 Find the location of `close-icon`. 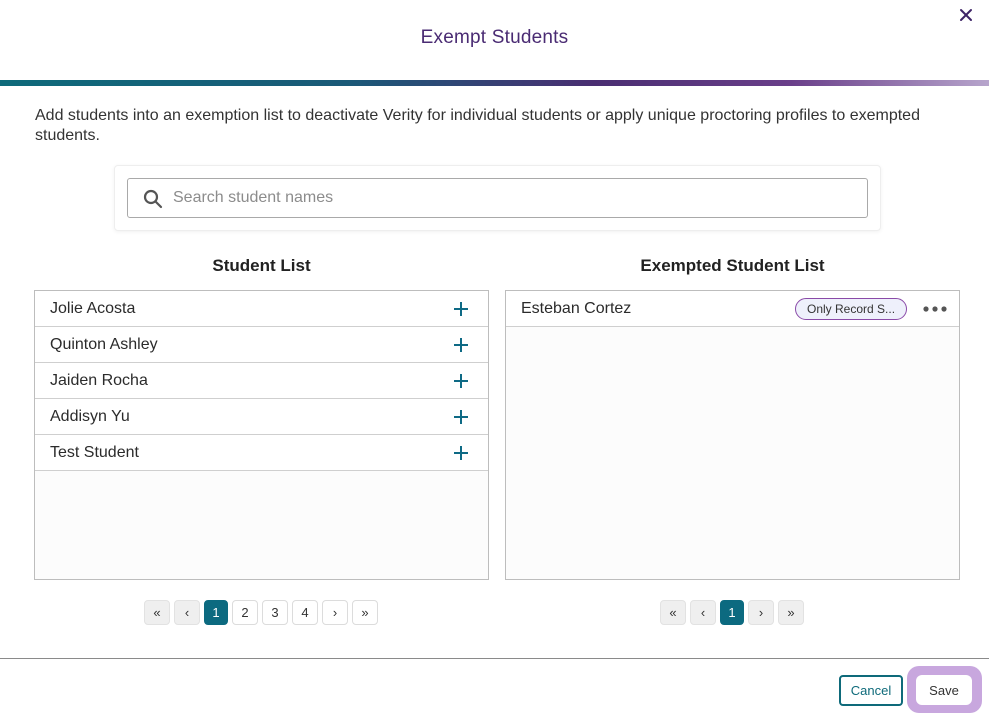

close-icon is located at coordinates (966, 15).